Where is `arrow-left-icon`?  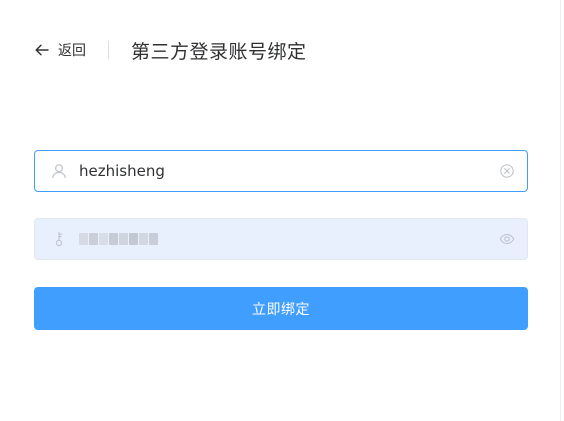
arrow-left-icon is located at coordinates (42, 50).